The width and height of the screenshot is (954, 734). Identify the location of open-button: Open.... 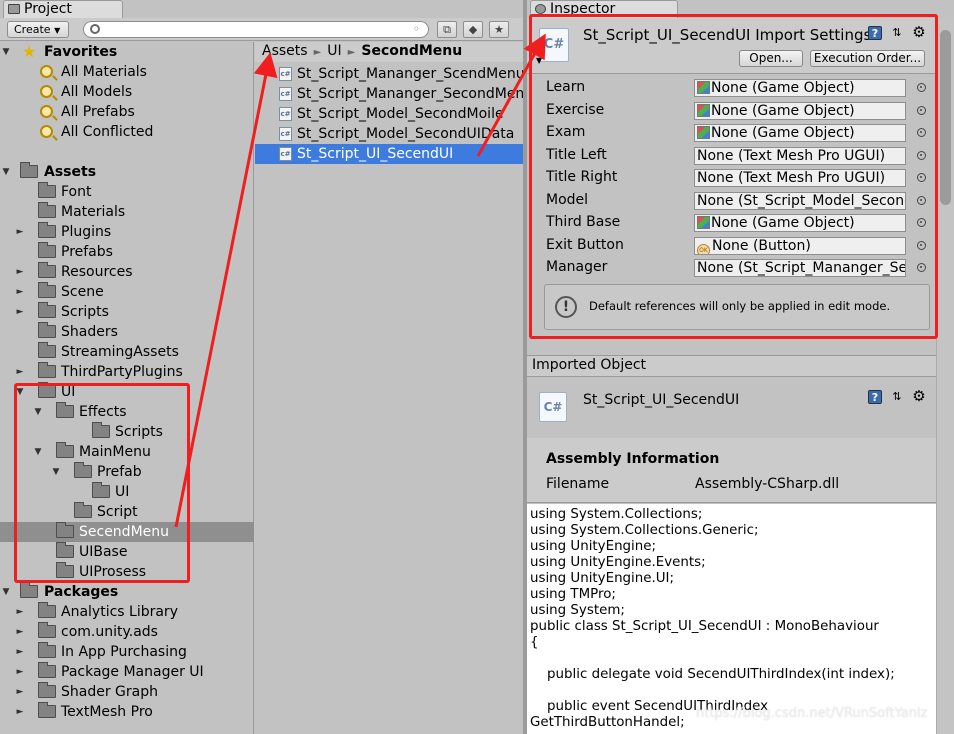
(771, 58).